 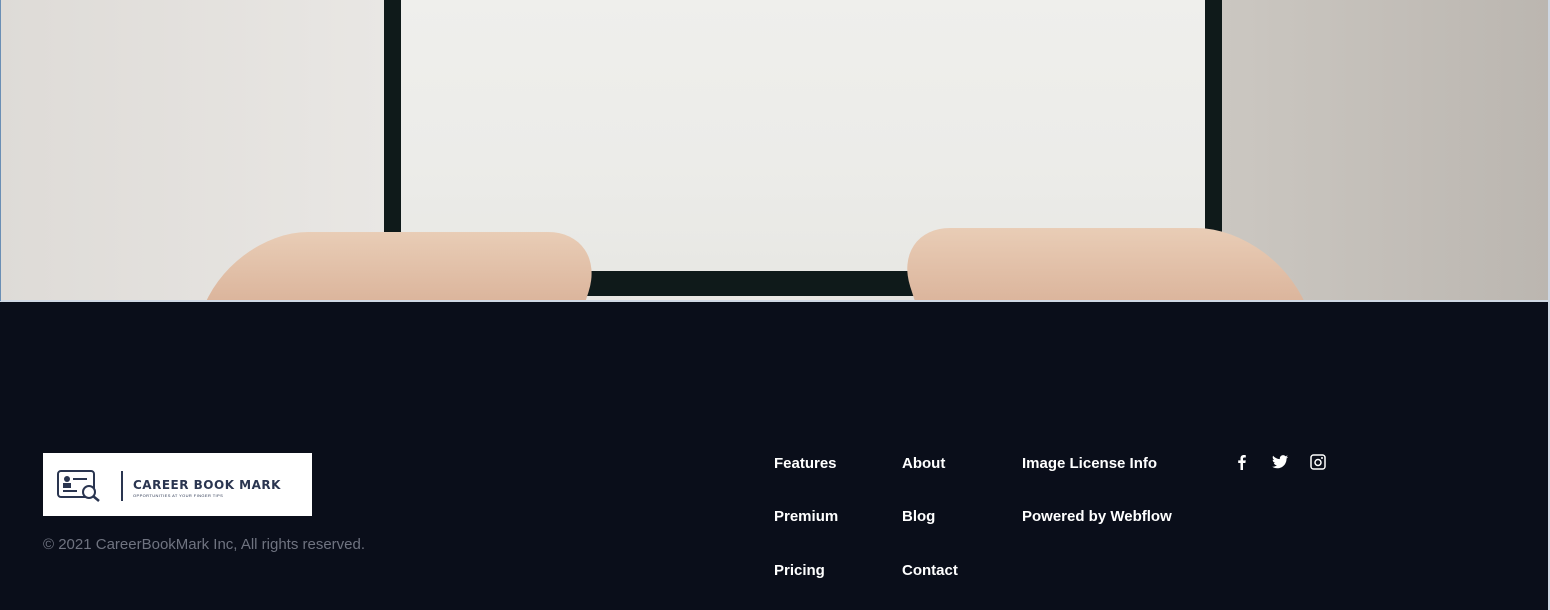 What do you see at coordinates (1318, 462) in the screenshot?
I see `instagram-icon` at bounding box center [1318, 462].